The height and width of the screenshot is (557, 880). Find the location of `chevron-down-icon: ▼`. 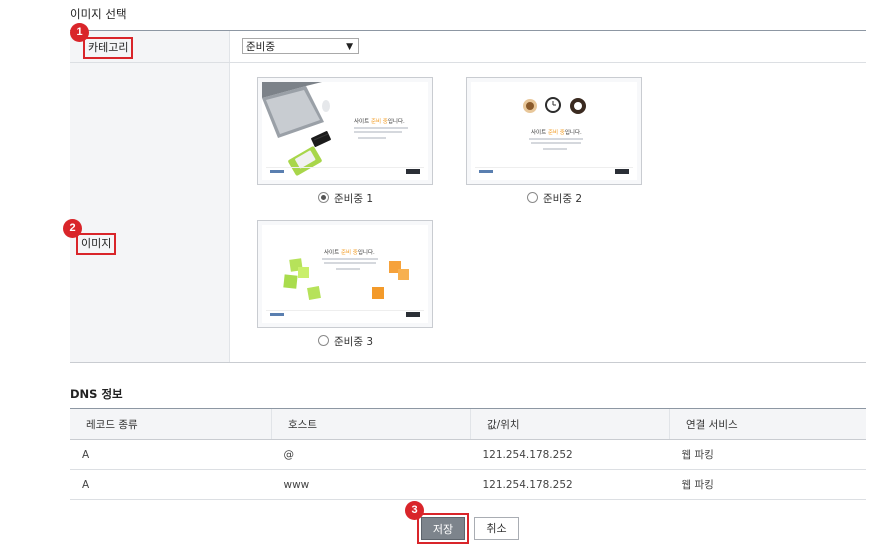

chevron-down-icon: ▼ is located at coordinates (349, 47).